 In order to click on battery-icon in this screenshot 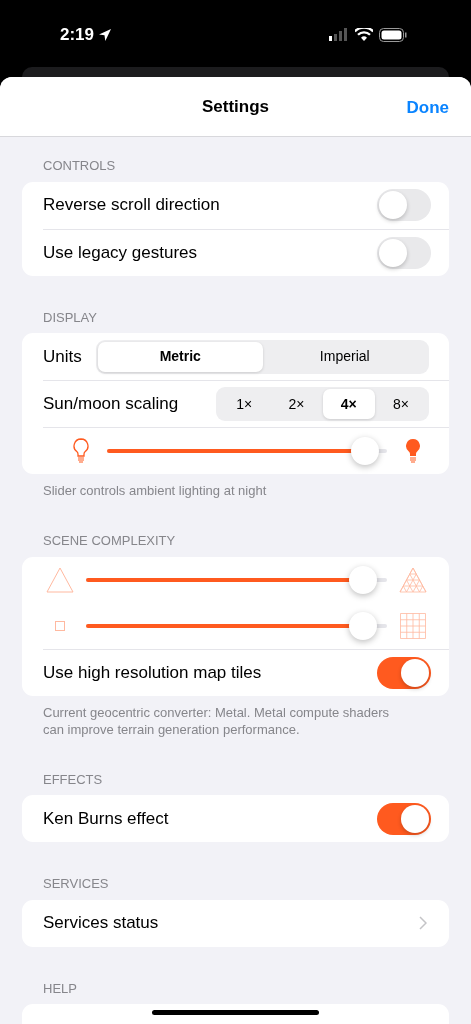, I will do `click(393, 34)`.